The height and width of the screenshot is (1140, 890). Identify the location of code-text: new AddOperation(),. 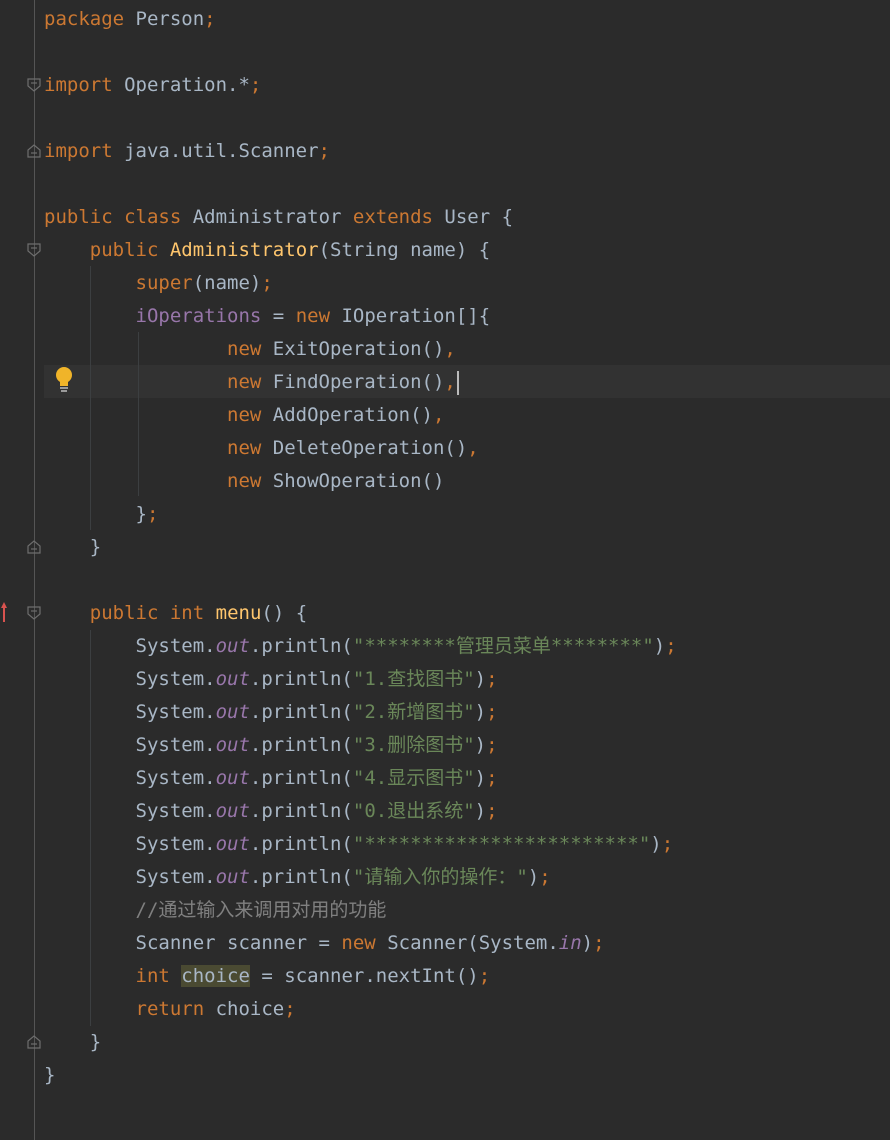
(336, 415).